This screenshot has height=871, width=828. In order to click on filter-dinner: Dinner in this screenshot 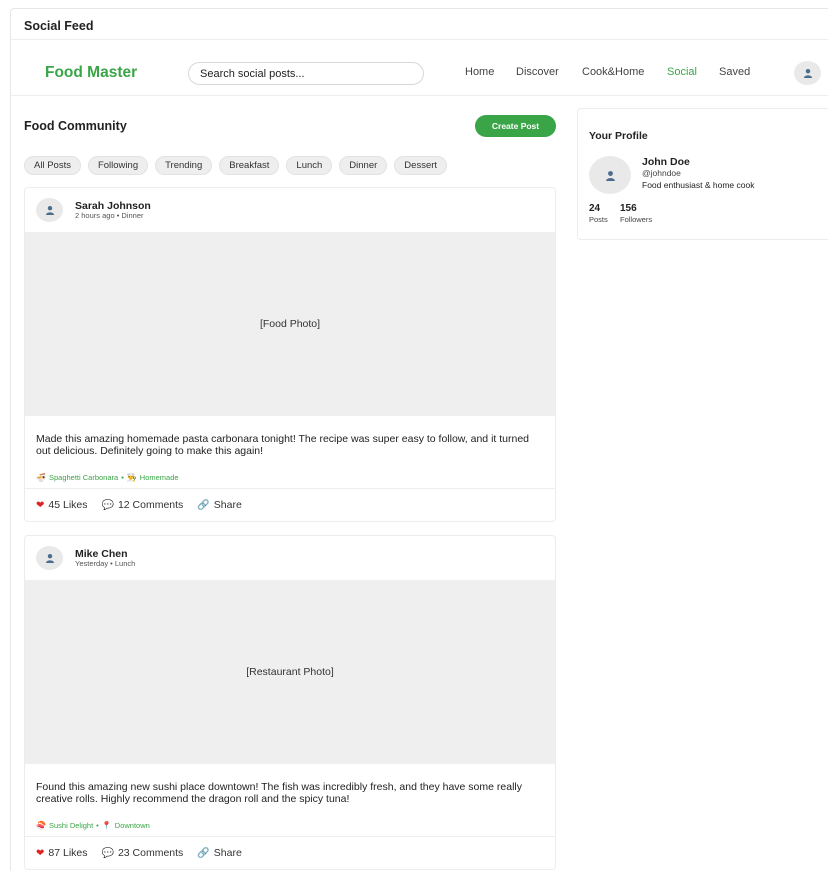, I will do `click(363, 165)`.